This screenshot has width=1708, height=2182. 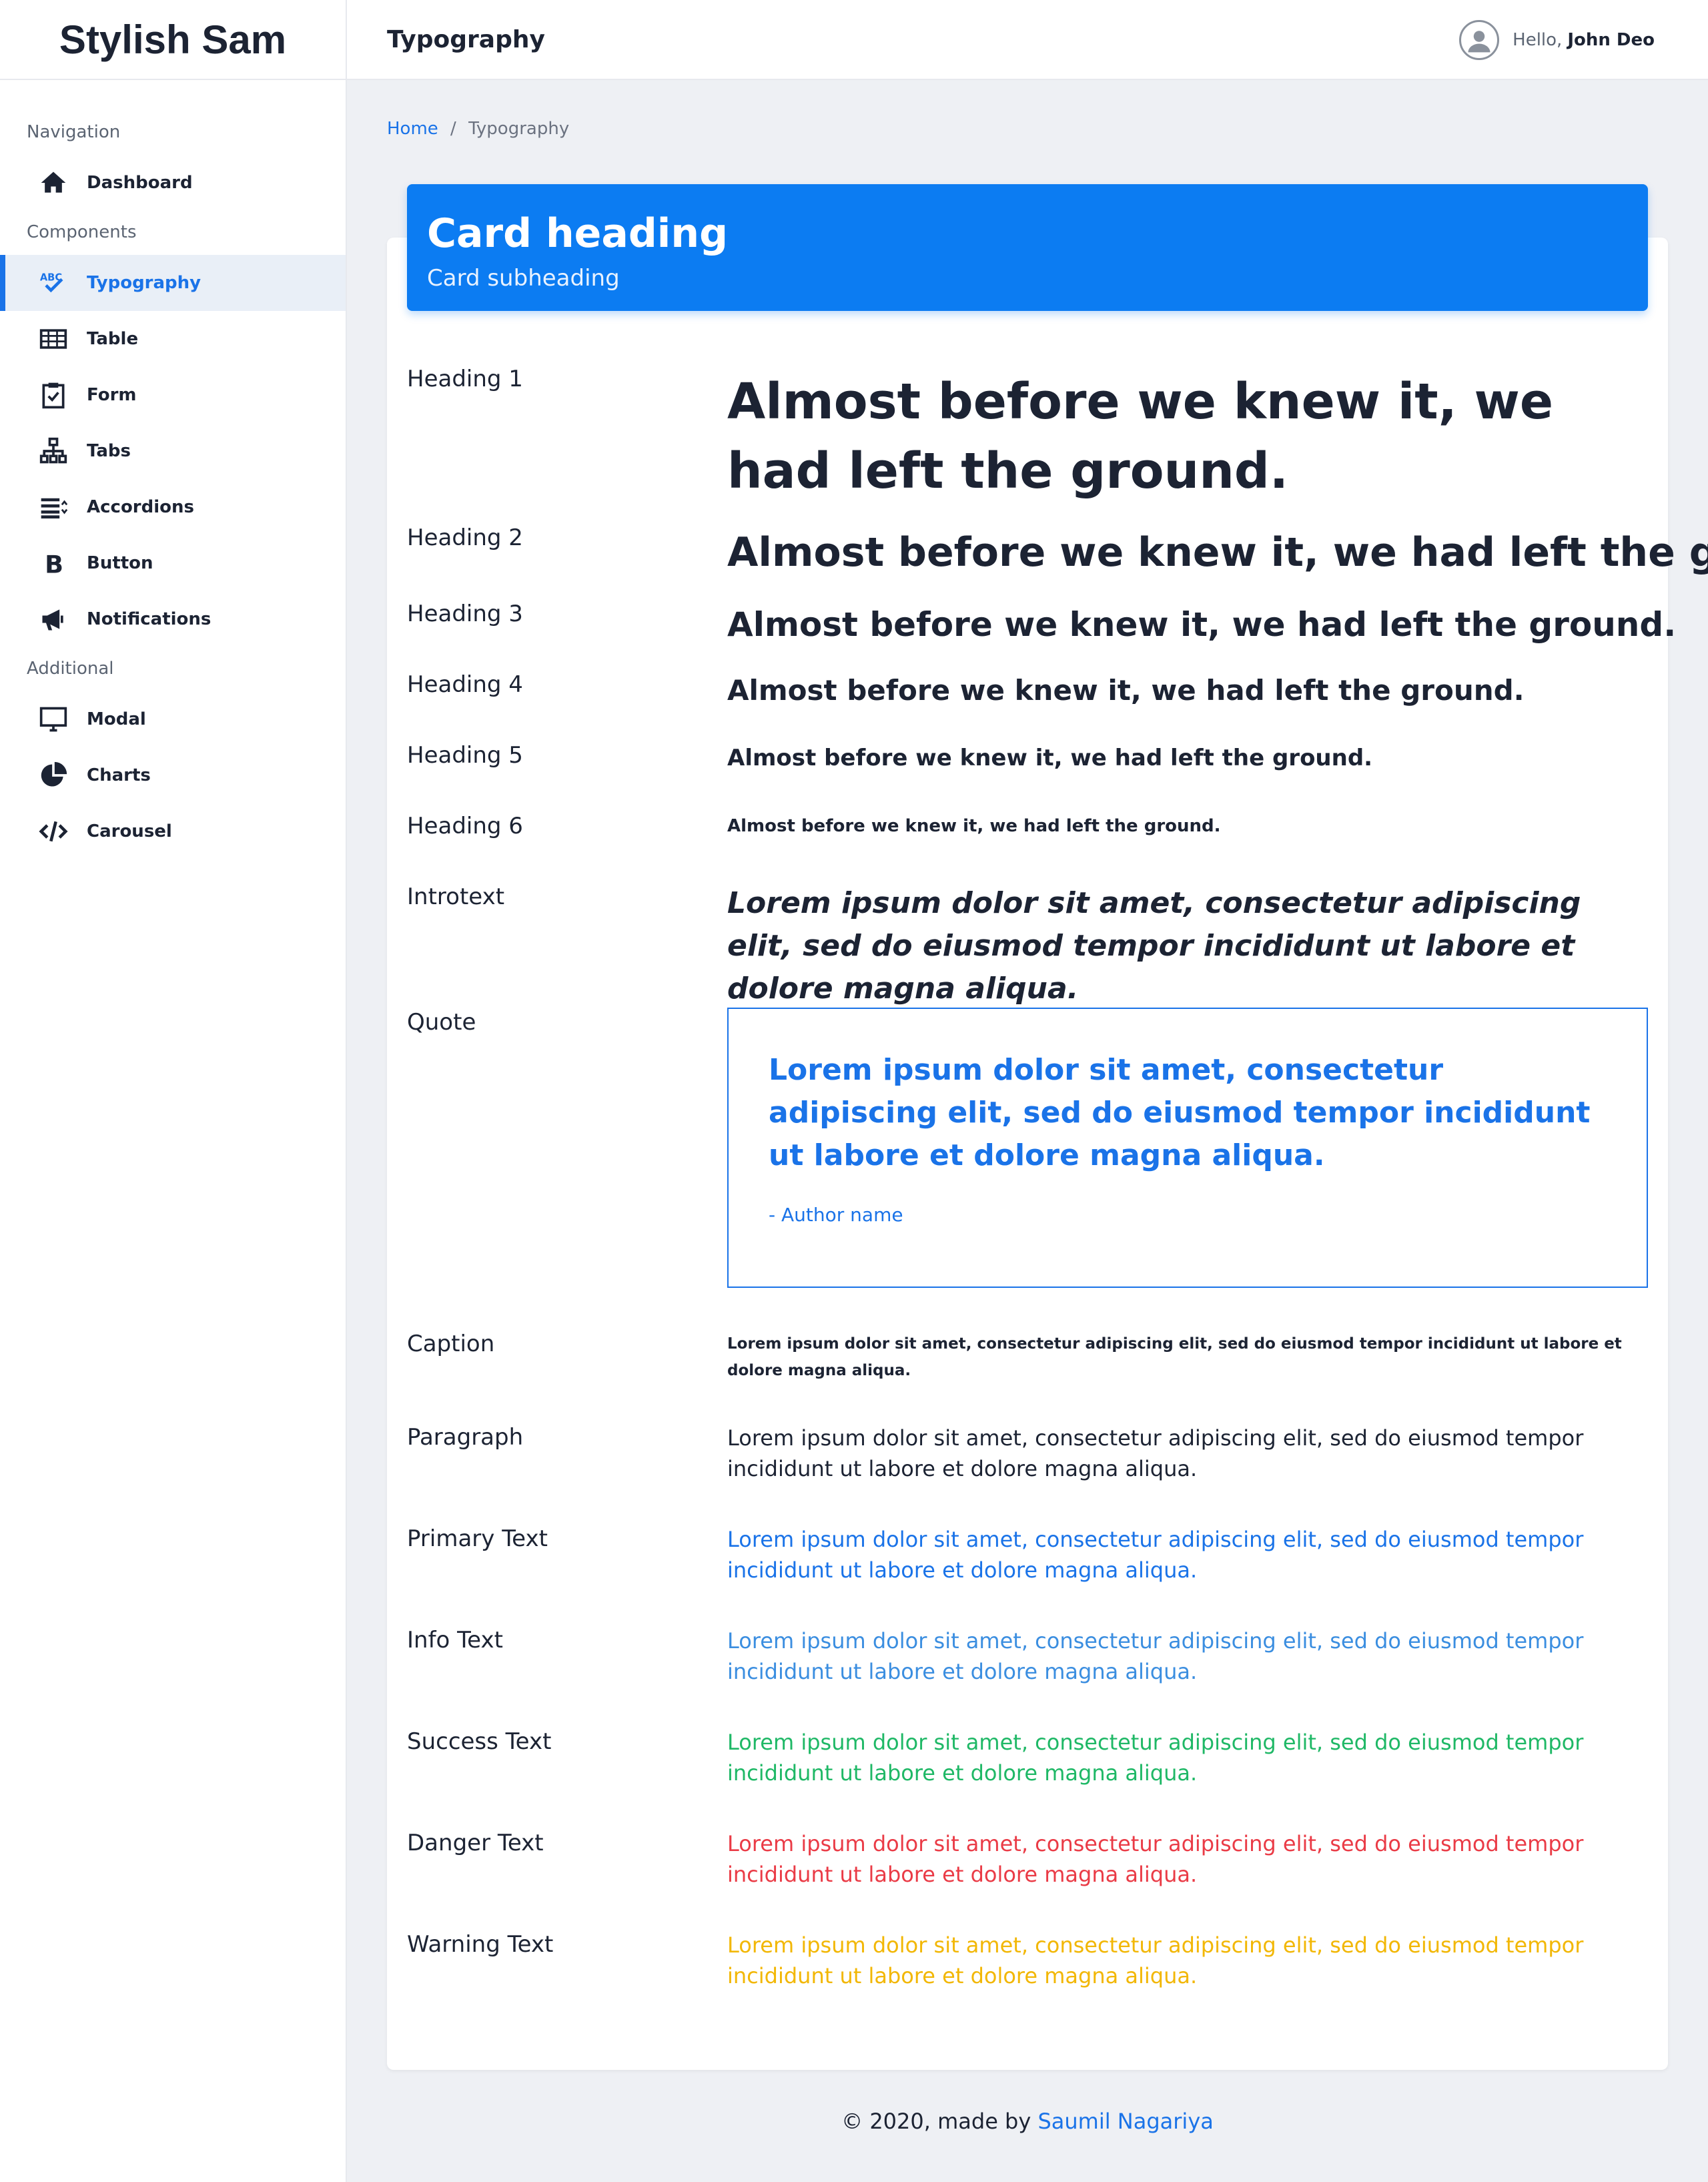 I want to click on footer-author-link: Saumil Nagariya, so click(x=1125, y=2121).